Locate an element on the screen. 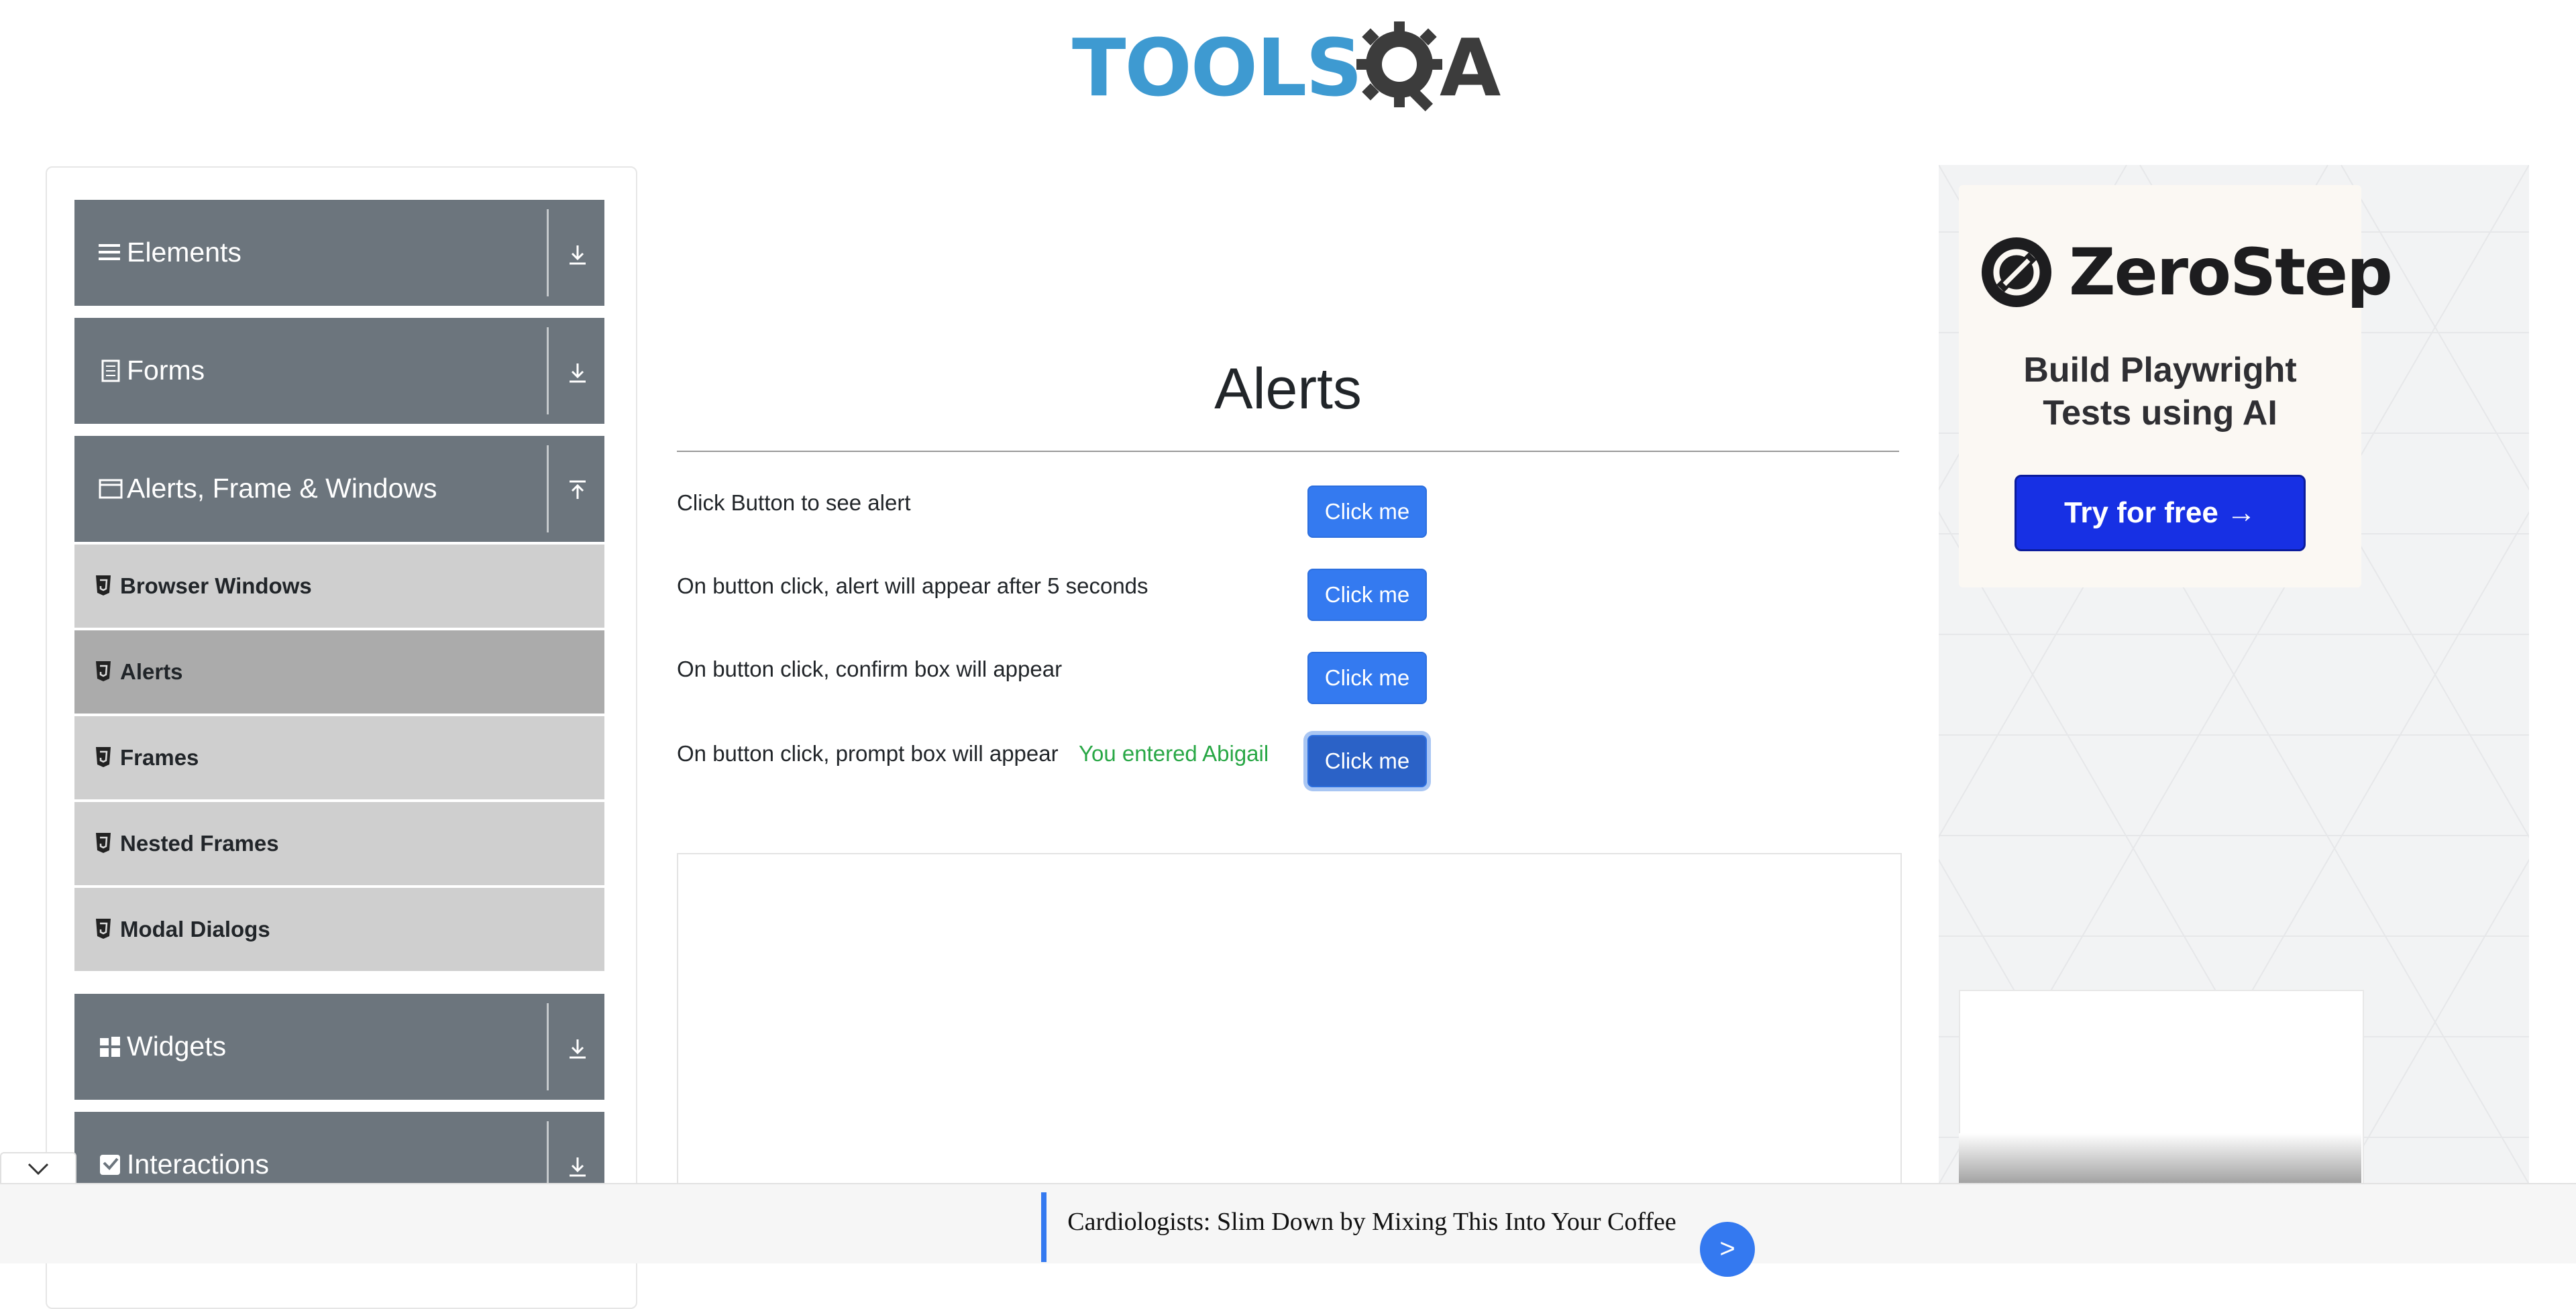 This screenshot has height=1309, width=2576. upload-icon is located at coordinates (577, 491).